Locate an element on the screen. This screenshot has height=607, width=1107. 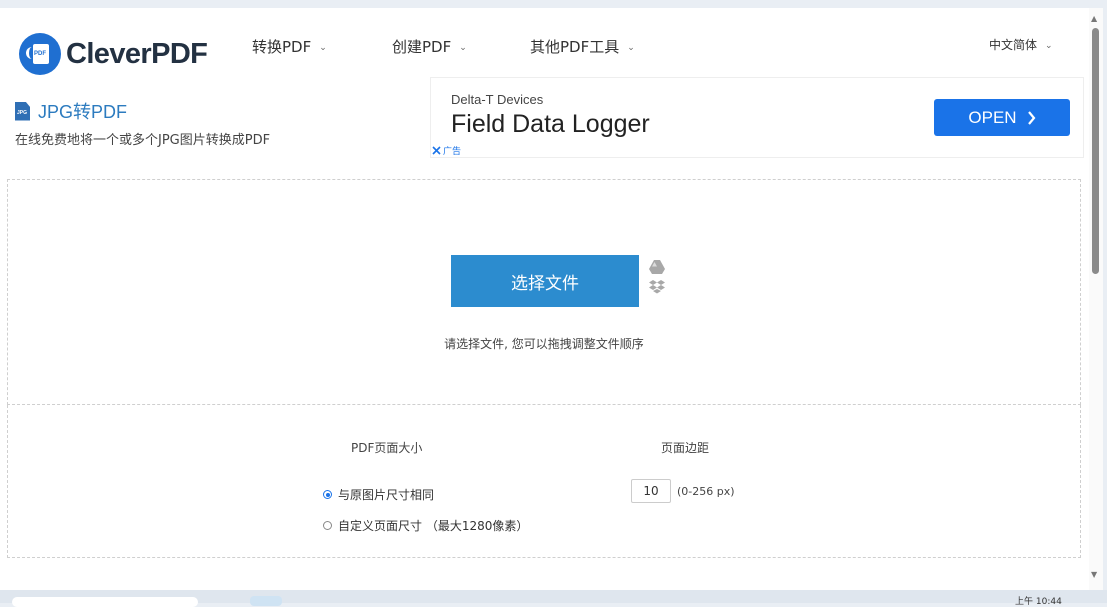
logo: PDF CleverPDF is located at coordinates (113, 54).